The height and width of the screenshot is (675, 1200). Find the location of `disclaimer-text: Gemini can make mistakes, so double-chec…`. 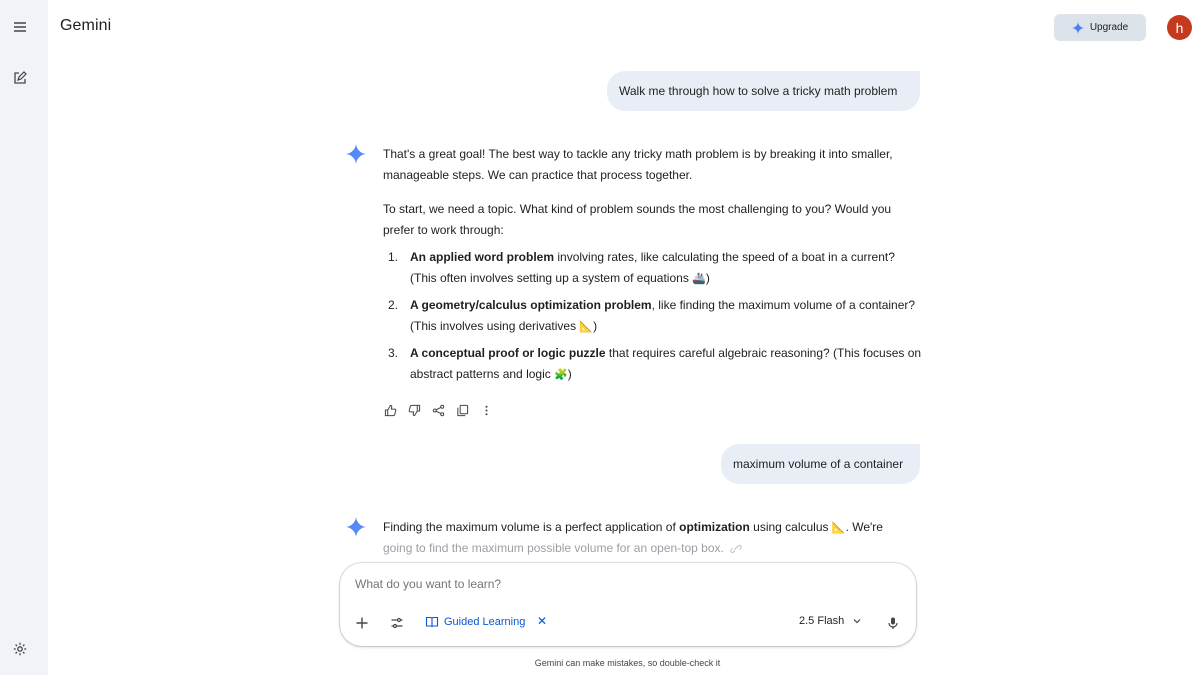

disclaimer-text: Gemini can make mistakes, so double-chec… is located at coordinates (627, 663).